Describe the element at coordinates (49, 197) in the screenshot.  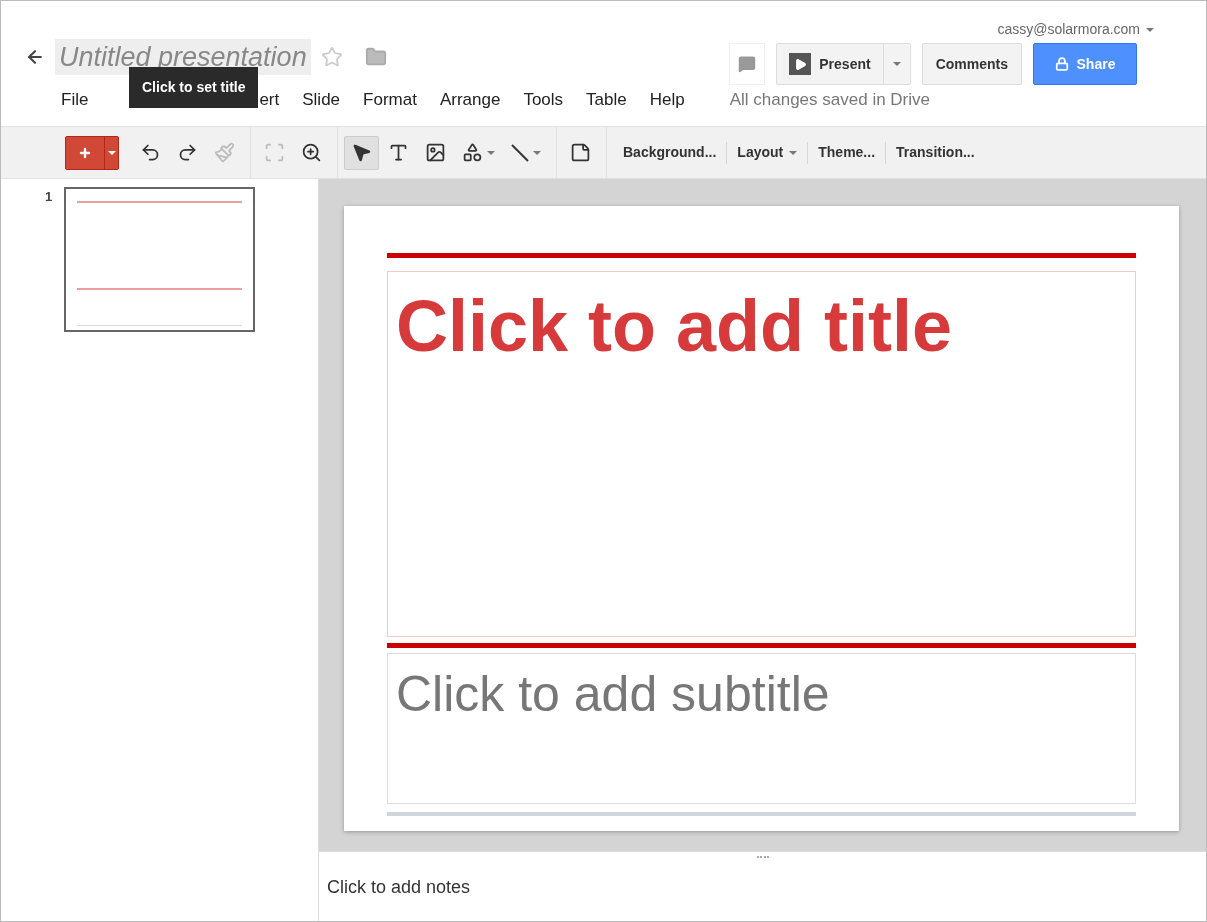
I see `slide-number: 1` at that location.